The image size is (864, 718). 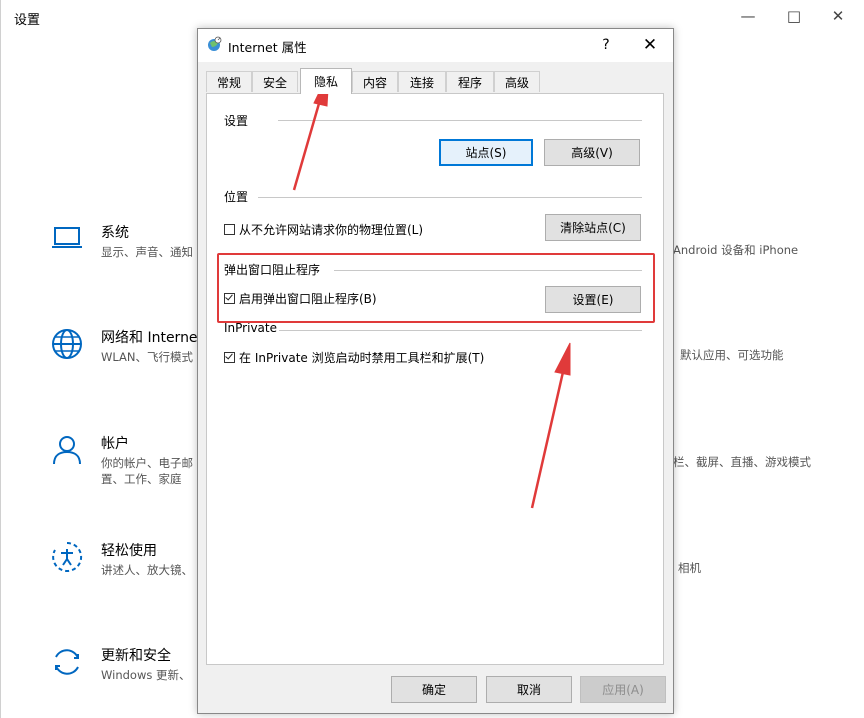 What do you see at coordinates (229, 81) in the screenshot?
I see `tab-general: 常规` at bounding box center [229, 81].